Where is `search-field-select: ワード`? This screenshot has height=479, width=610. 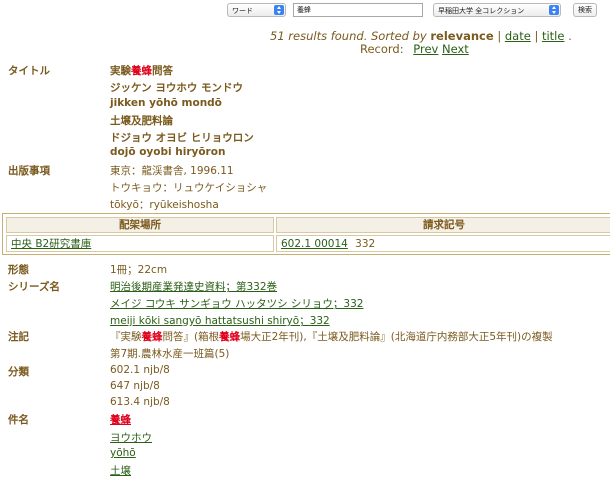
search-field-select: ワード is located at coordinates (256, 10).